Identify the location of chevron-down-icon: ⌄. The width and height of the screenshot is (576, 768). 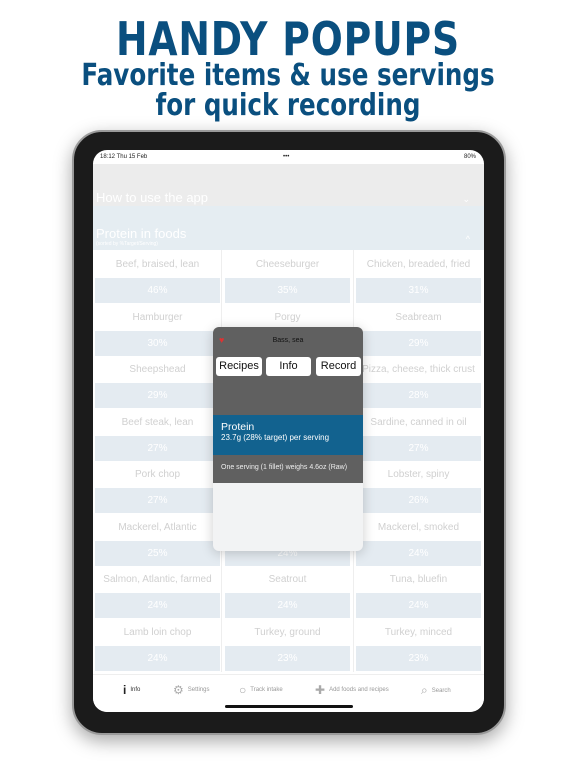
(466, 199).